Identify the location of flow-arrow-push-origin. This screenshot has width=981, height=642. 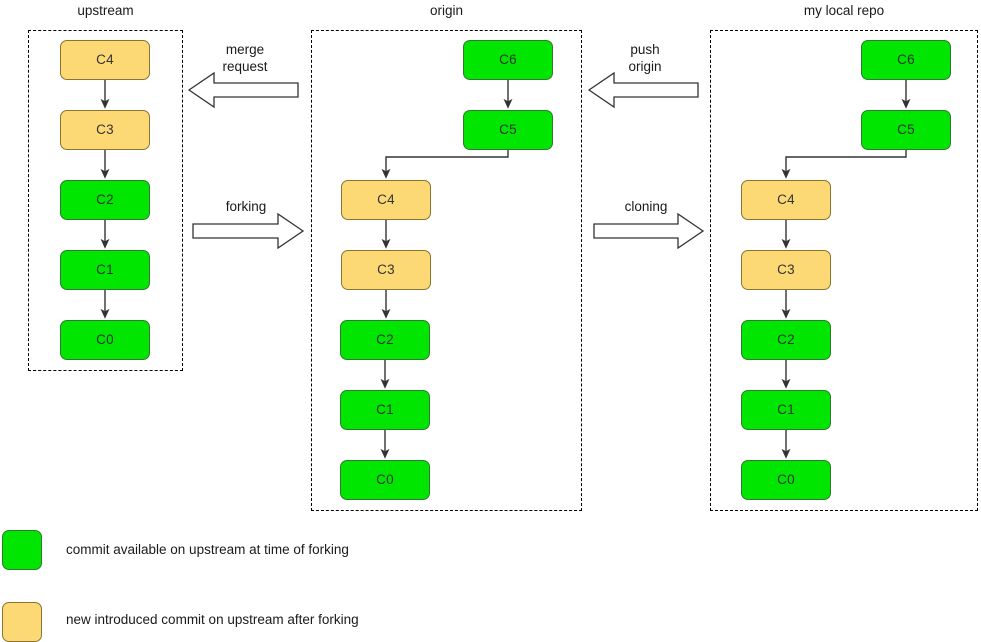
(643, 90).